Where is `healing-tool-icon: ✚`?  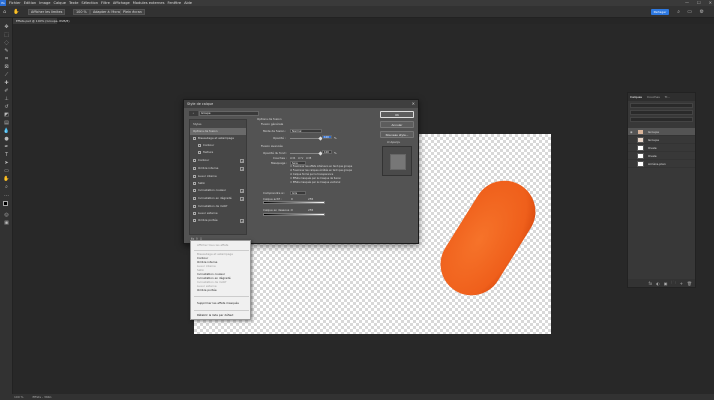 healing-tool-icon: ✚ is located at coordinates (6, 83).